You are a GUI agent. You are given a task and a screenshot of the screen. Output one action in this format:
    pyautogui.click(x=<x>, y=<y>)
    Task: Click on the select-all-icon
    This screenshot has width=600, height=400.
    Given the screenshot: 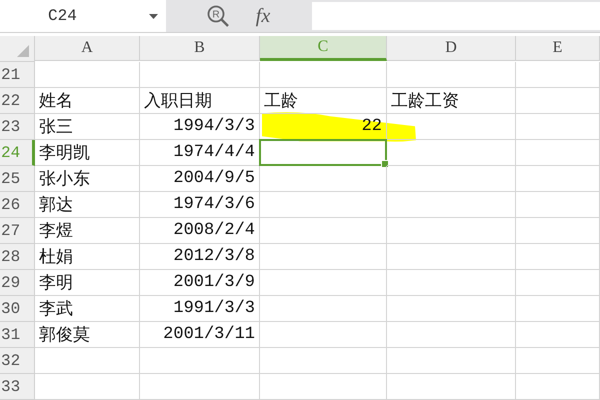 What is the action you would take?
    pyautogui.click(x=23, y=51)
    